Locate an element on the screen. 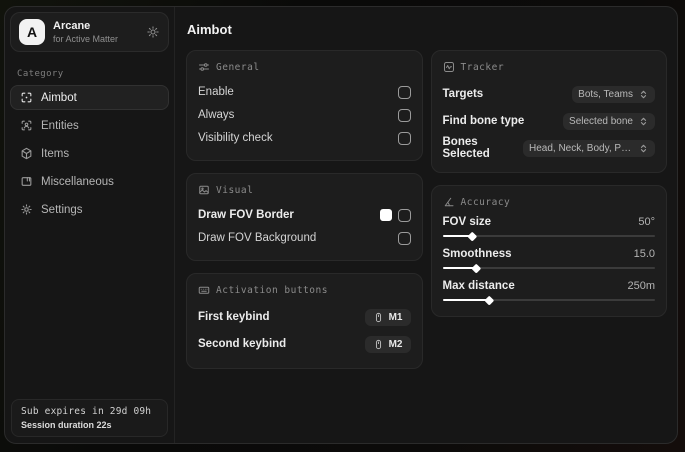  activity-icon is located at coordinates (449, 67).